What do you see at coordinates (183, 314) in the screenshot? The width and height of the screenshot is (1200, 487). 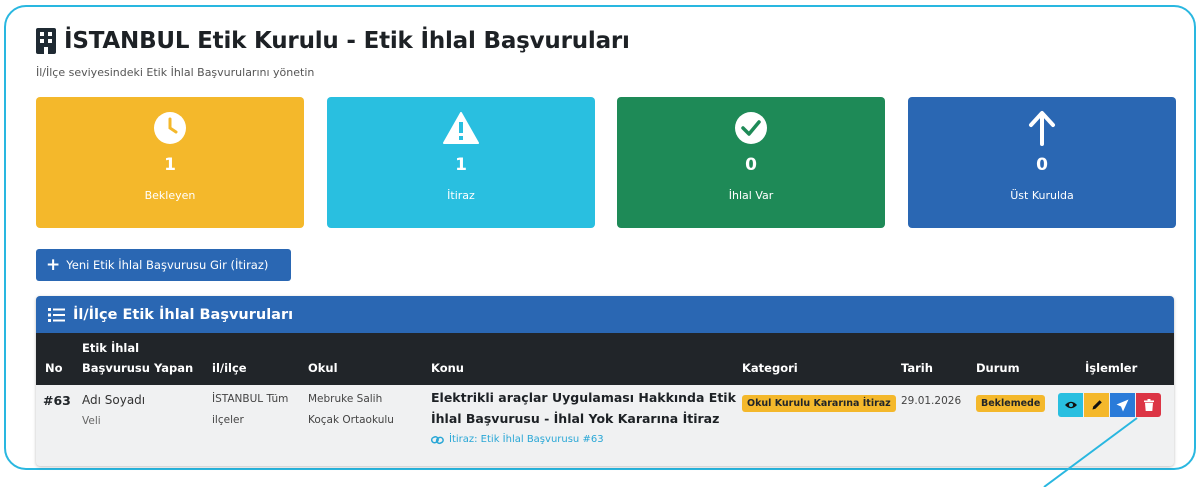 I see `panel-title: İl/İlçe Etik İhlal Başvuruları` at bounding box center [183, 314].